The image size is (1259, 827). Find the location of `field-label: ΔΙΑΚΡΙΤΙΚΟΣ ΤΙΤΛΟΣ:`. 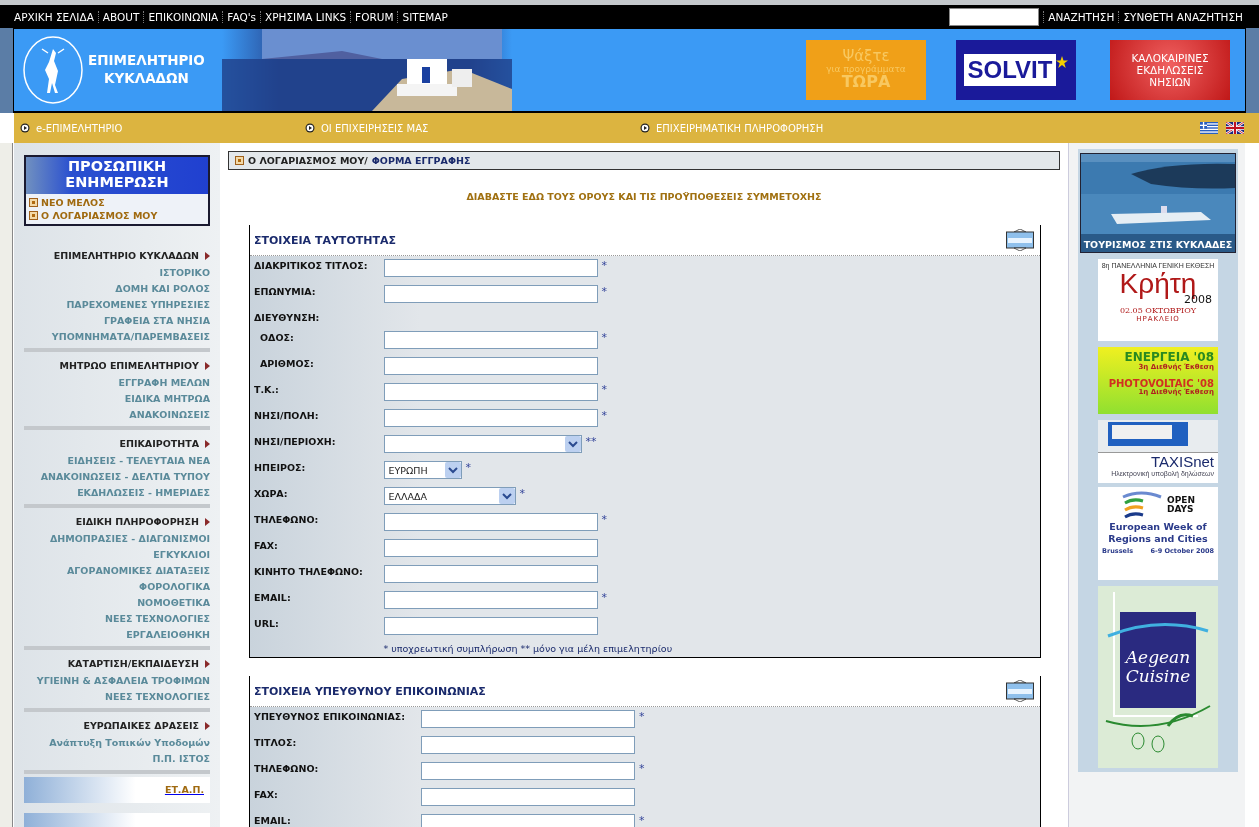

field-label: ΔΙΑΚΡΙΤΙΚΟΣ ΤΙΤΛΟΣ: is located at coordinates (311, 266).